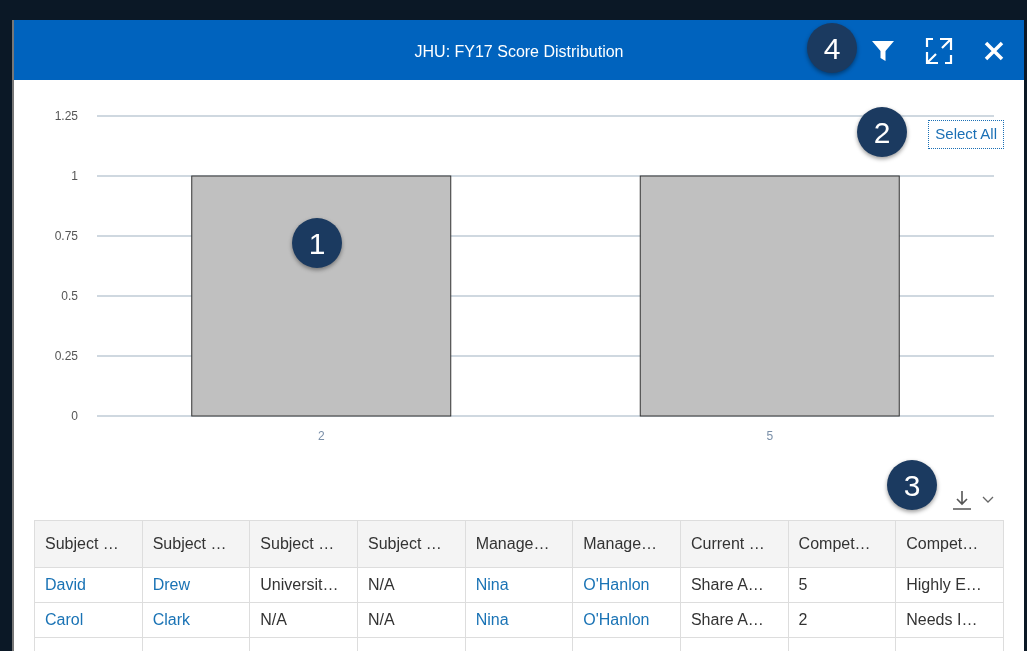 This screenshot has width=1027, height=651. I want to click on bar, so click(321, 296).